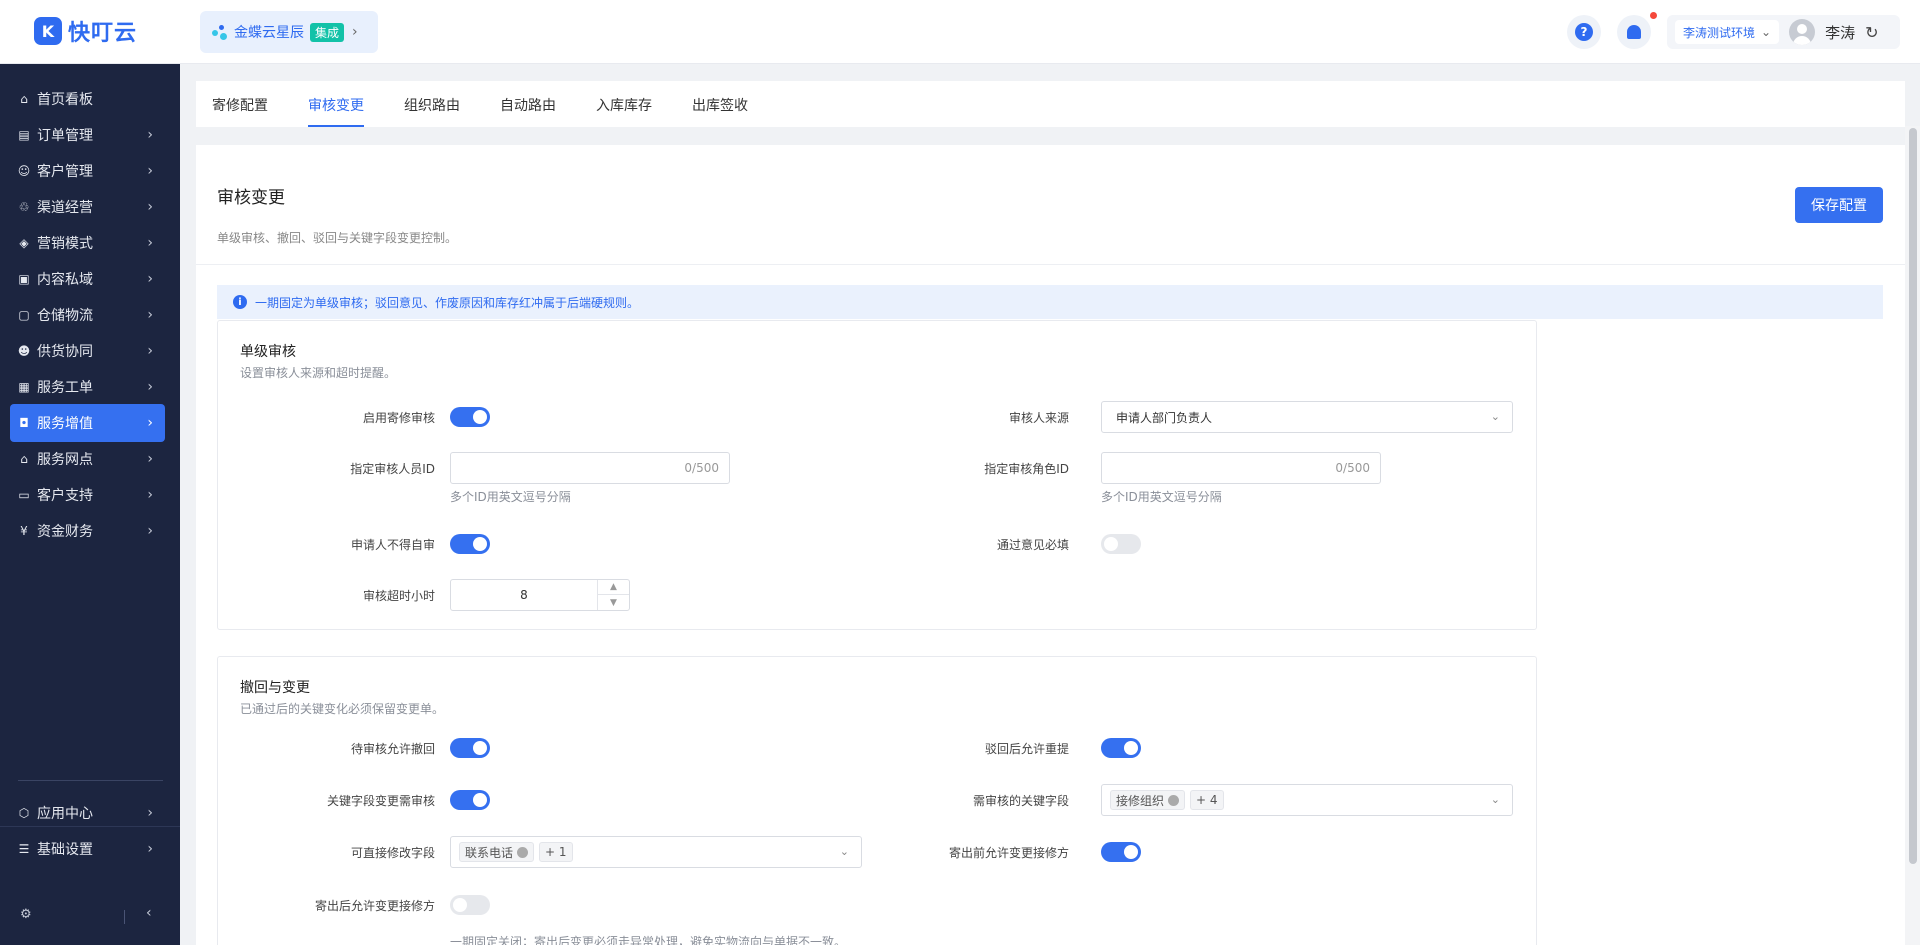  Describe the element at coordinates (1026, 749) in the screenshot. I see `field-label: 驳回后允许重提` at that location.